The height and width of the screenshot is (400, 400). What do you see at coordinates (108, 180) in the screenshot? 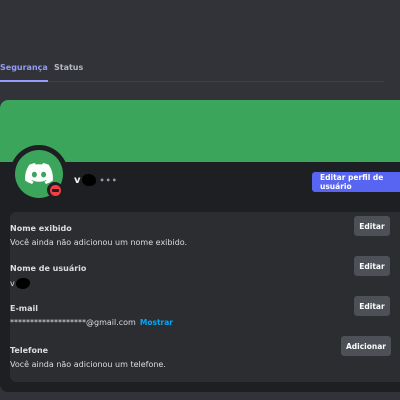
I see `username-suffix: •••` at bounding box center [108, 180].